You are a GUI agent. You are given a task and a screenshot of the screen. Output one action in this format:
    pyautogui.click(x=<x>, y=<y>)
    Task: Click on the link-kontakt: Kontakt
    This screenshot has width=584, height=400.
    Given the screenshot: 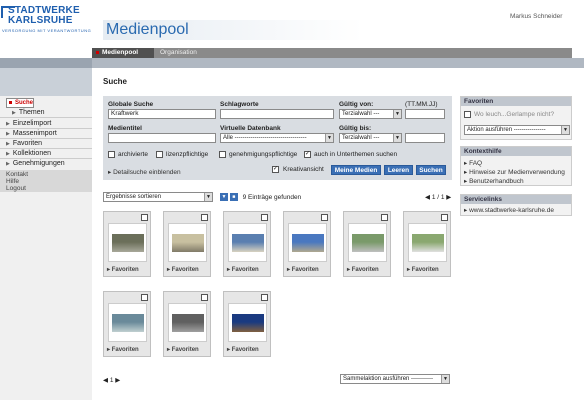 What is the action you would take?
    pyautogui.click(x=17, y=174)
    